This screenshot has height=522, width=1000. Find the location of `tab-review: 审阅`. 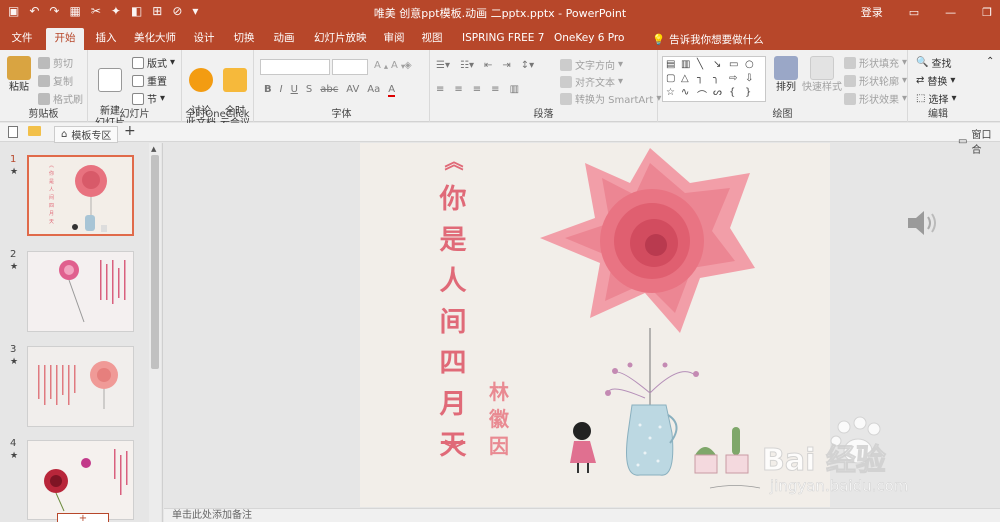

tab-review: 审阅 is located at coordinates (394, 39).